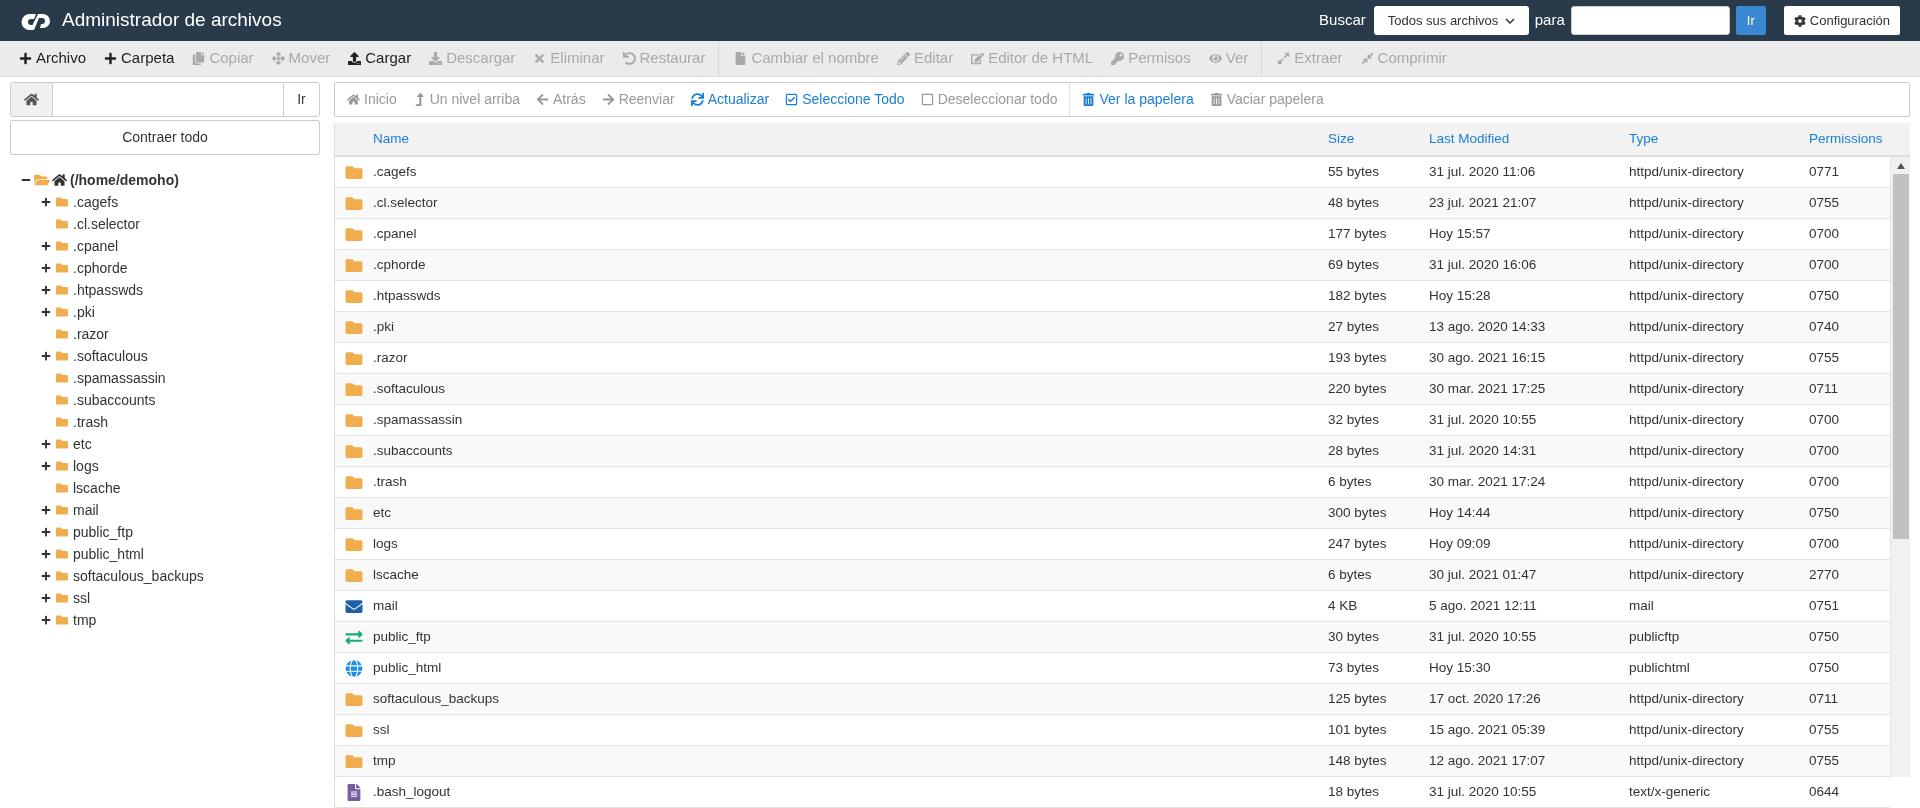  What do you see at coordinates (96, 202) in the screenshot?
I see `tree-item: .cagefs` at bounding box center [96, 202].